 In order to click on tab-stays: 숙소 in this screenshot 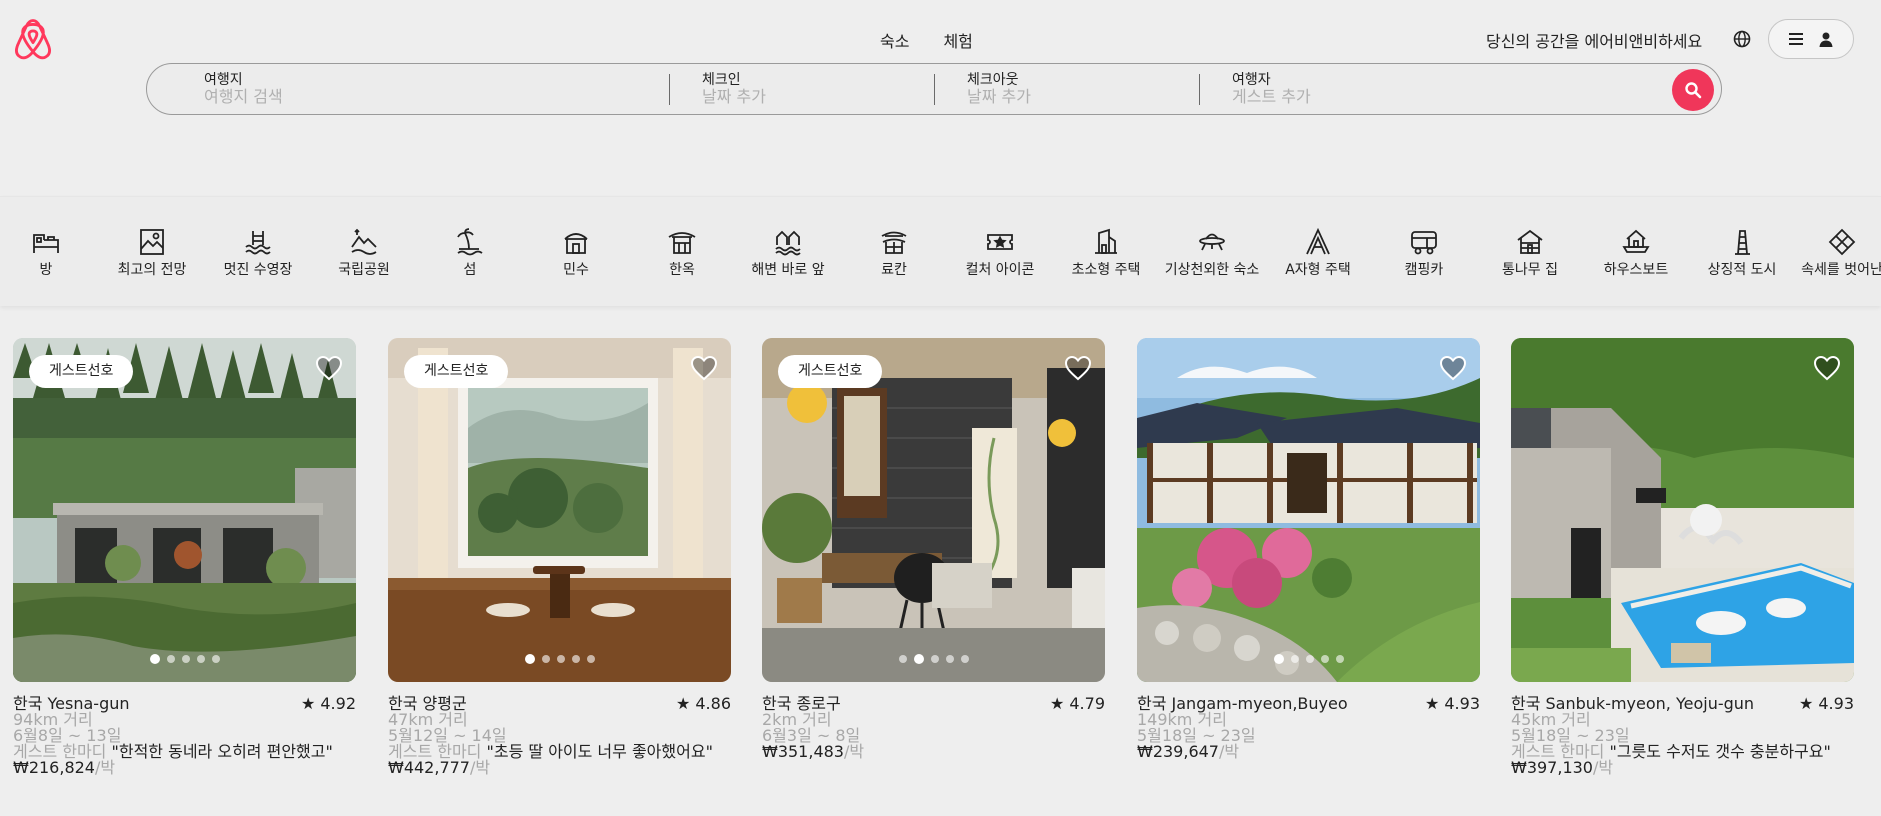, I will do `click(894, 40)`.